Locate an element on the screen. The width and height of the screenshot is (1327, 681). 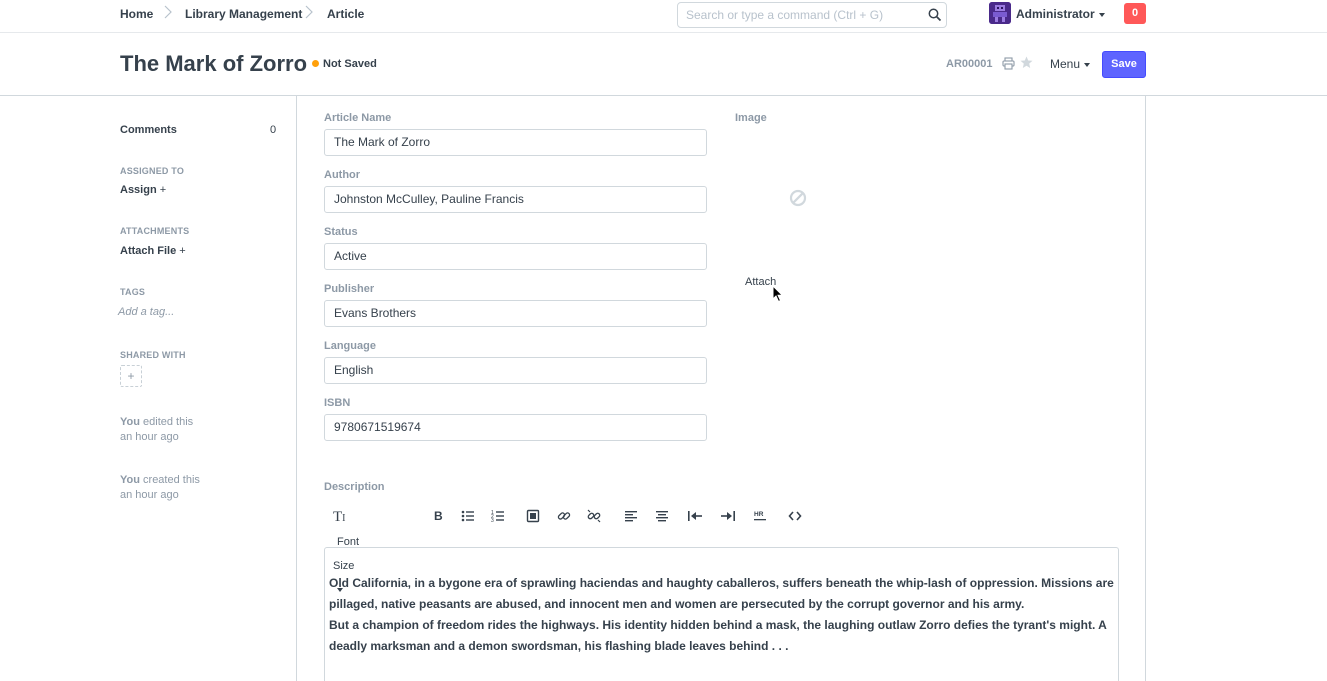
breadcrumb-home: Home is located at coordinates (136, 14).